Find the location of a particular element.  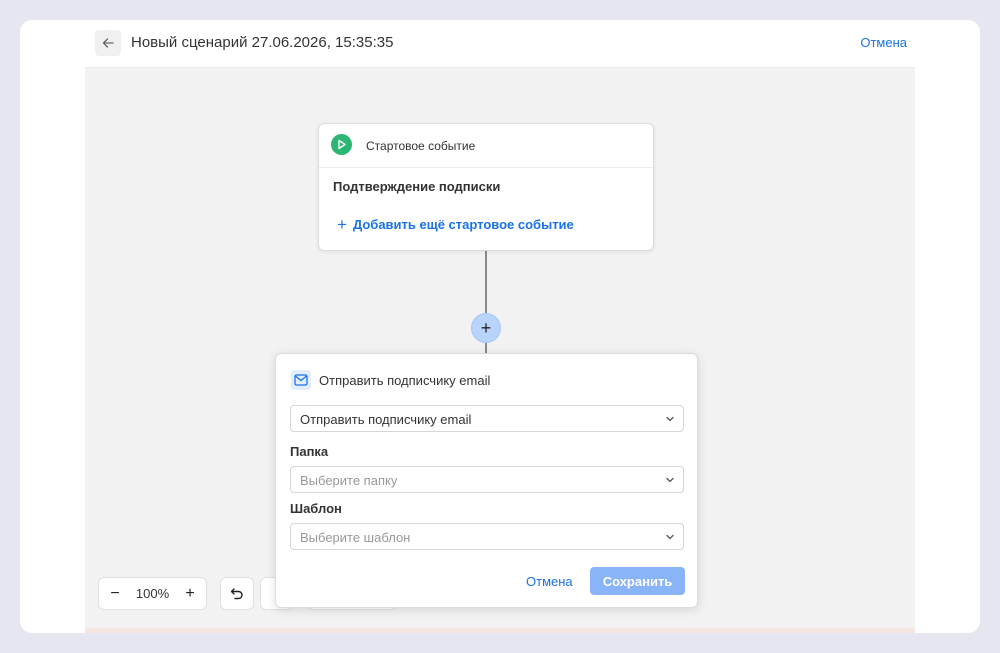

folder-label: Папка is located at coordinates (309, 451).